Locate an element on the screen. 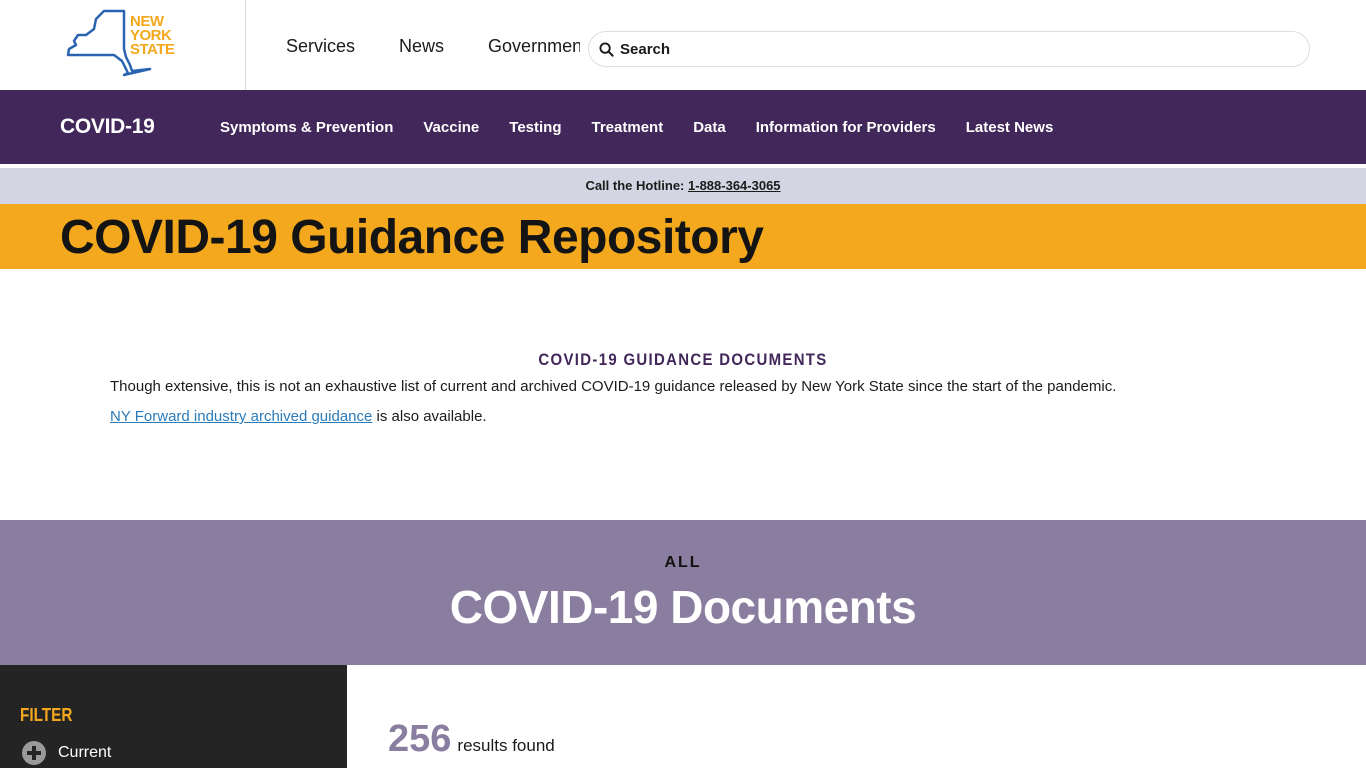 Image resolution: width=1366 pixels, height=768 pixels. header-divider is located at coordinates (245, 45).